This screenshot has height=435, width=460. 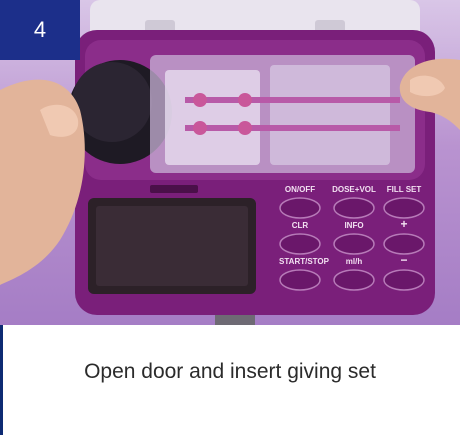 What do you see at coordinates (353, 225) in the screenshot?
I see `button-label: INFO` at bounding box center [353, 225].